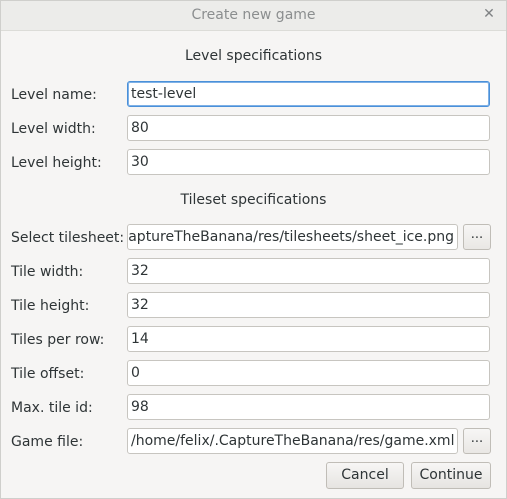 The width and height of the screenshot is (507, 499). I want to click on tile-height-input: 32, so click(308, 305).